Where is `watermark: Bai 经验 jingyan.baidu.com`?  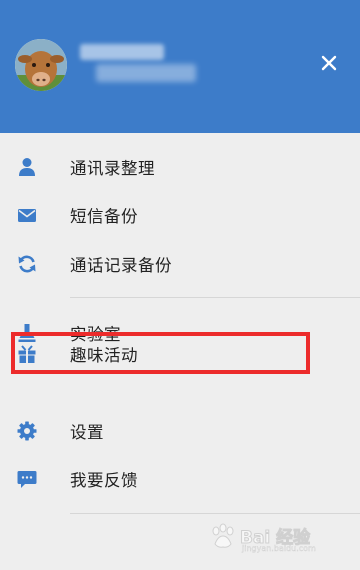
watermark: Bai 经验 jingyan.baidu.com is located at coordinates (282, 538).